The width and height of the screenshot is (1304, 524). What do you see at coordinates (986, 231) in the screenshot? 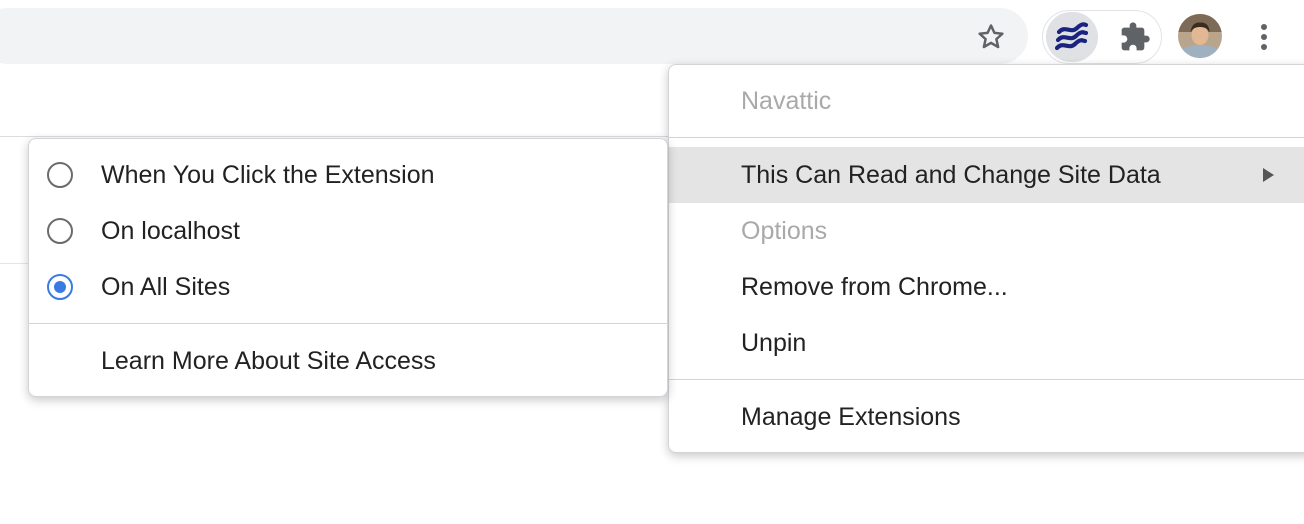
I see `menu-item-options: Options` at bounding box center [986, 231].